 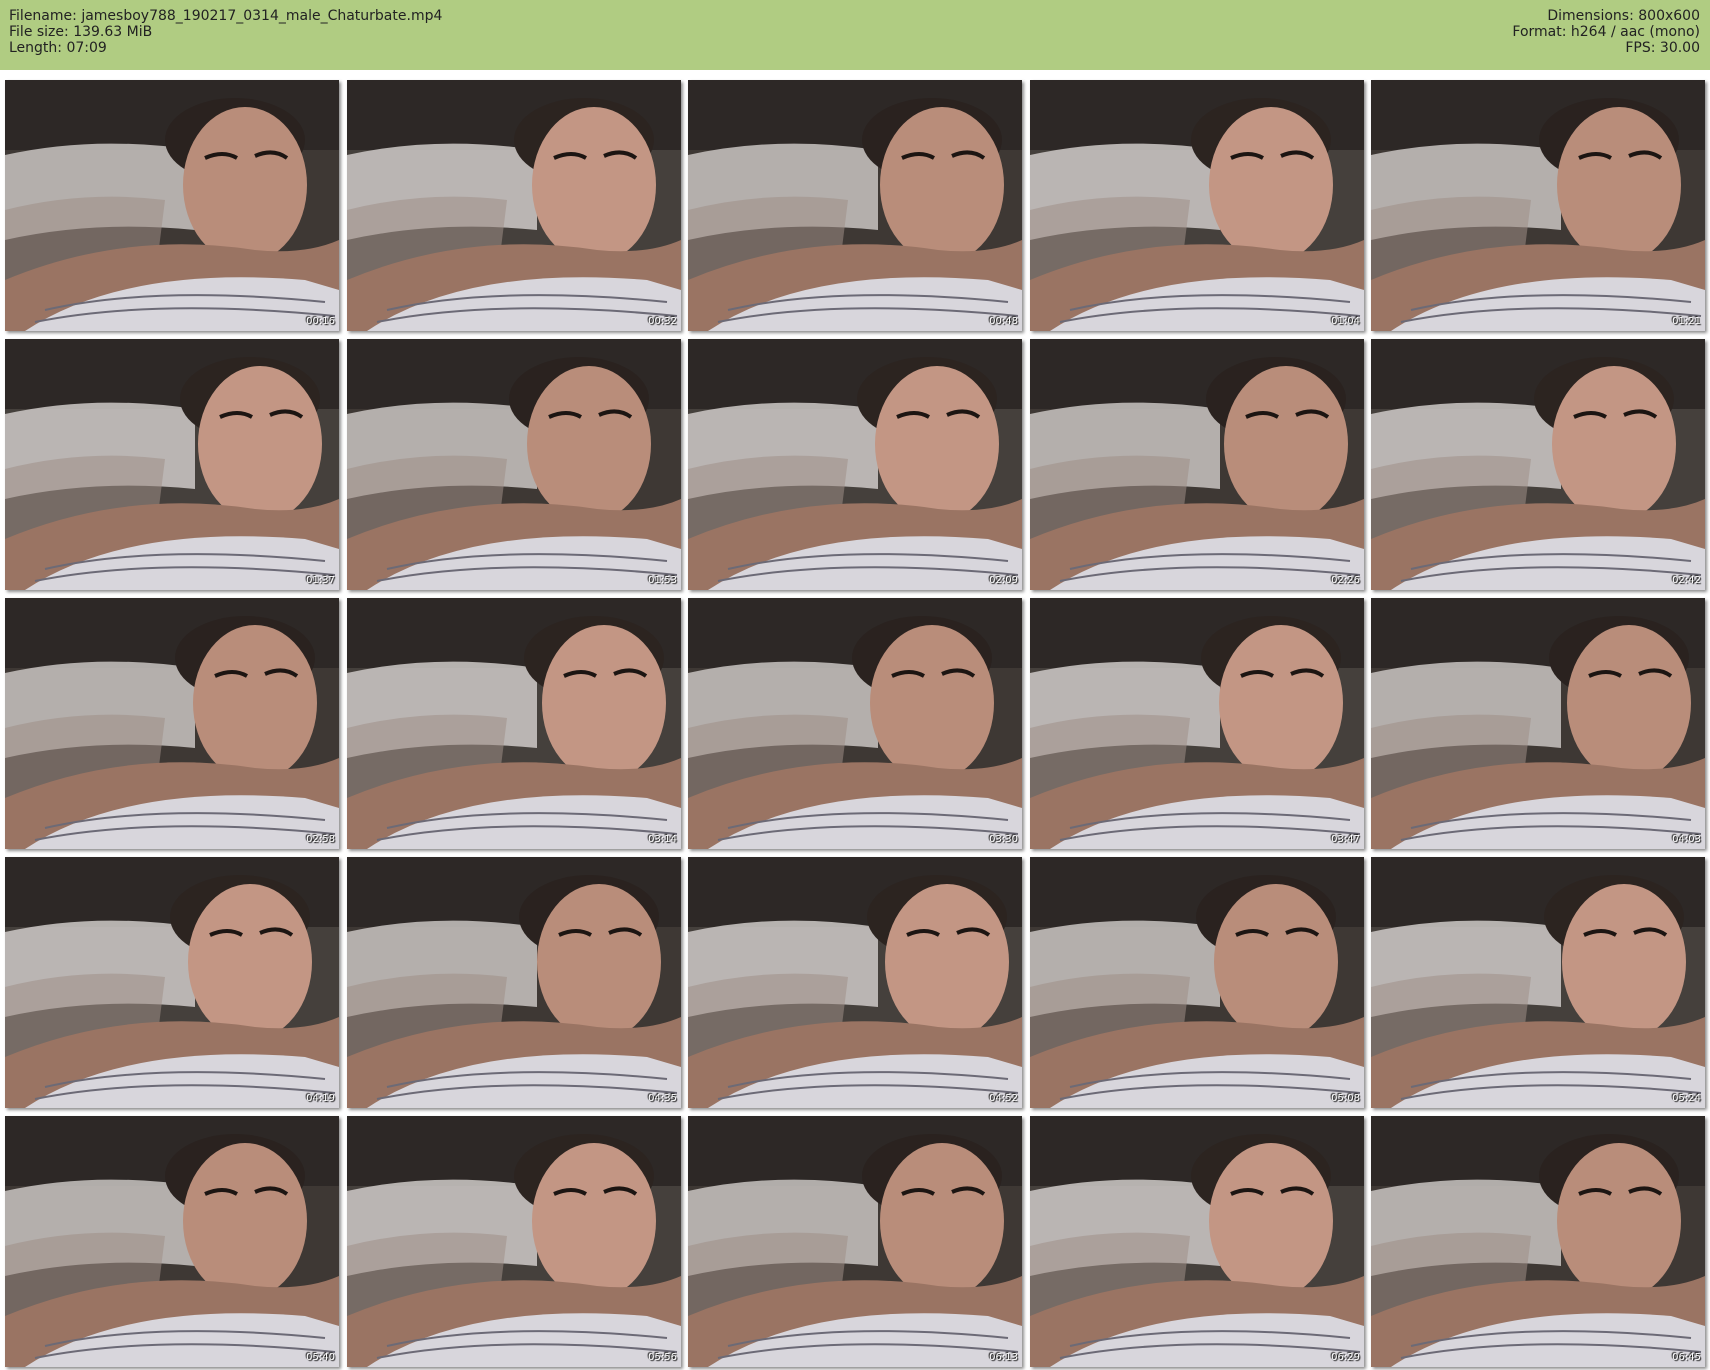 What do you see at coordinates (1686, 1098) in the screenshot?
I see `thumbnail-timestamp: 05:24` at bounding box center [1686, 1098].